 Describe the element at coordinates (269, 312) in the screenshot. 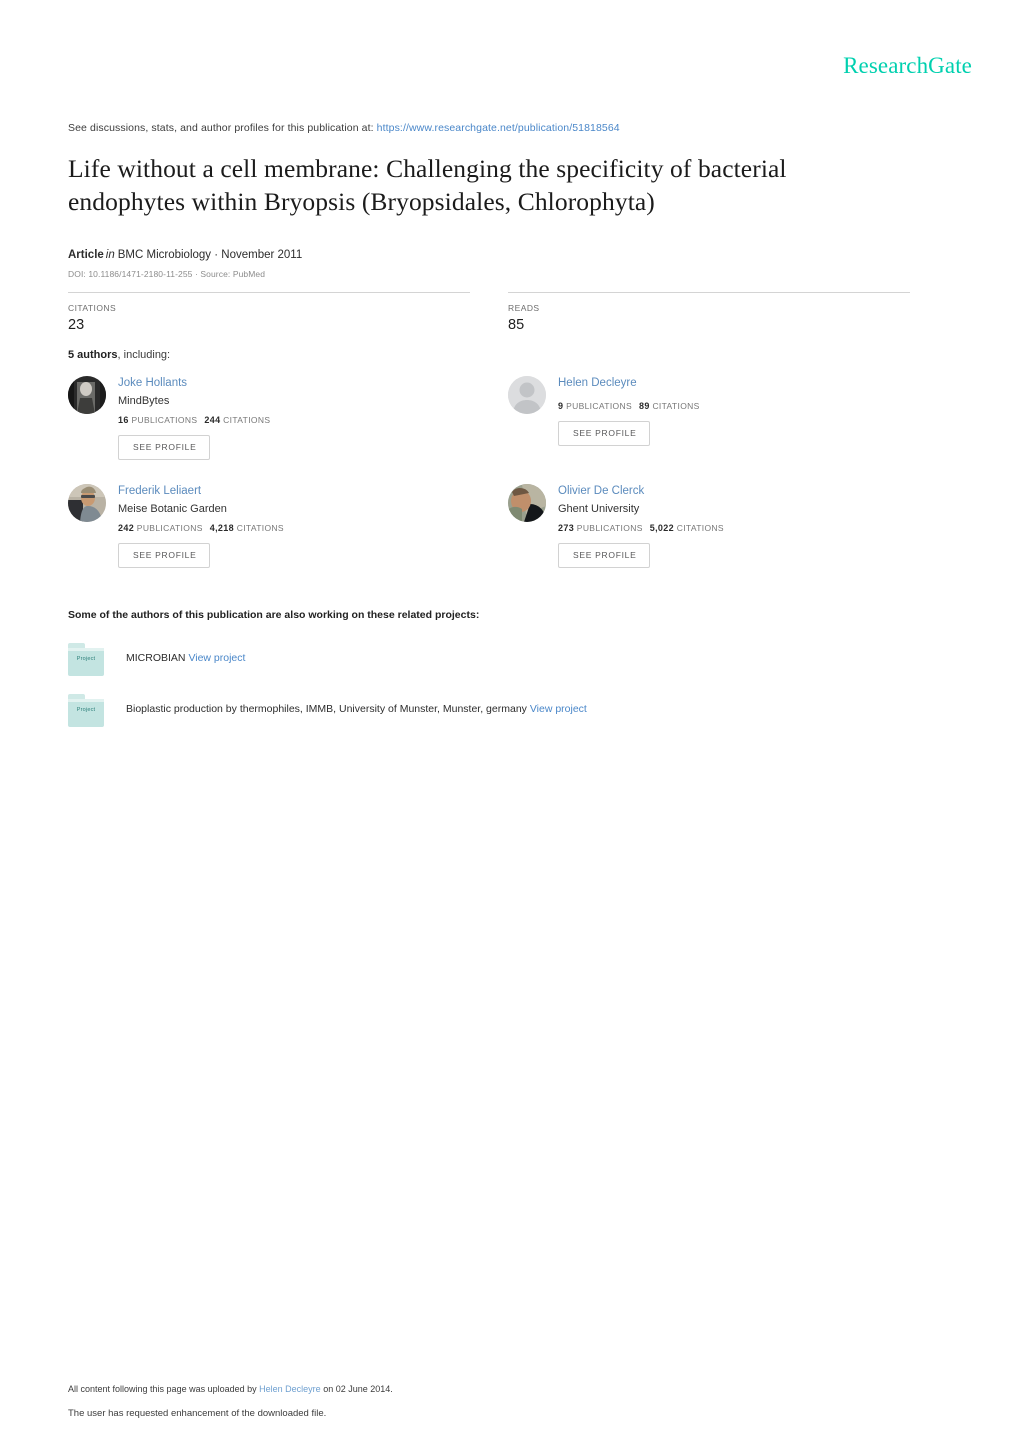

I see `stat-citations: CITATIONS 23` at that location.